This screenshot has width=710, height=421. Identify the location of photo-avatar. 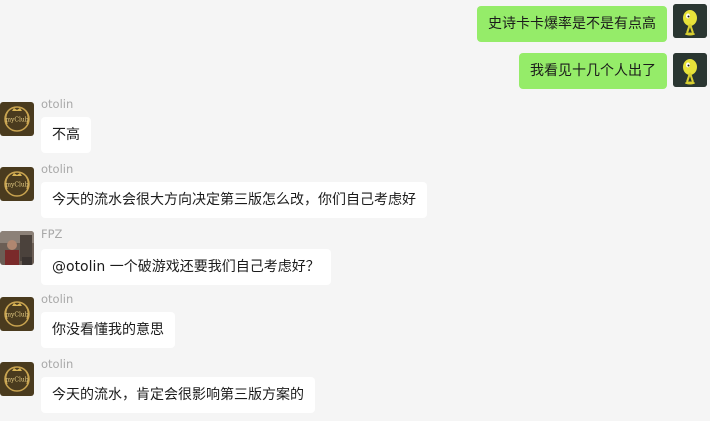
(17, 248).